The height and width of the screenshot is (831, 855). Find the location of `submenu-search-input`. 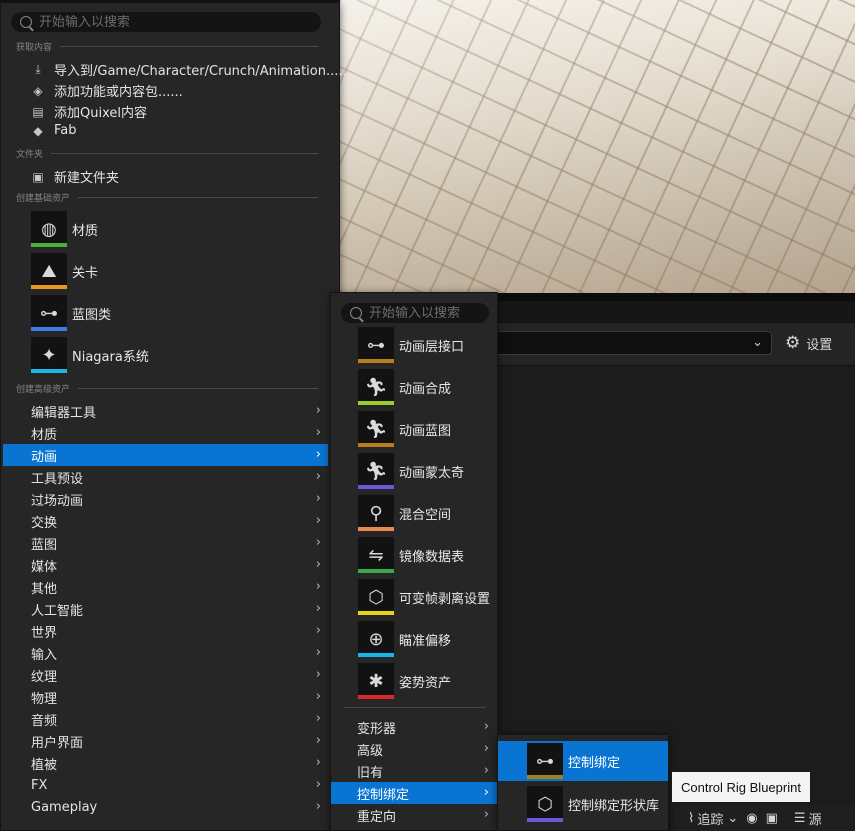

submenu-search-input is located at coordinates (426, 313).